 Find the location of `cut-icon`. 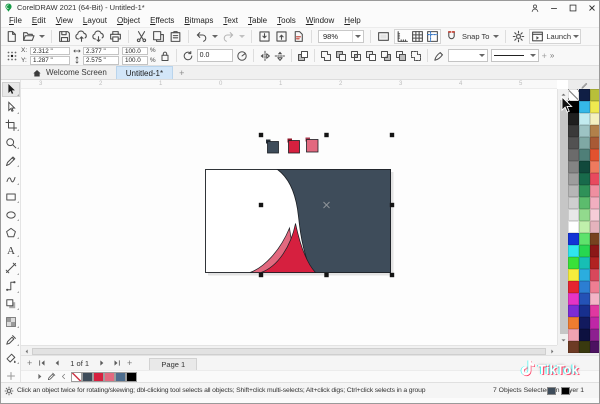

cut-icon is located at coordinates (141, 36).